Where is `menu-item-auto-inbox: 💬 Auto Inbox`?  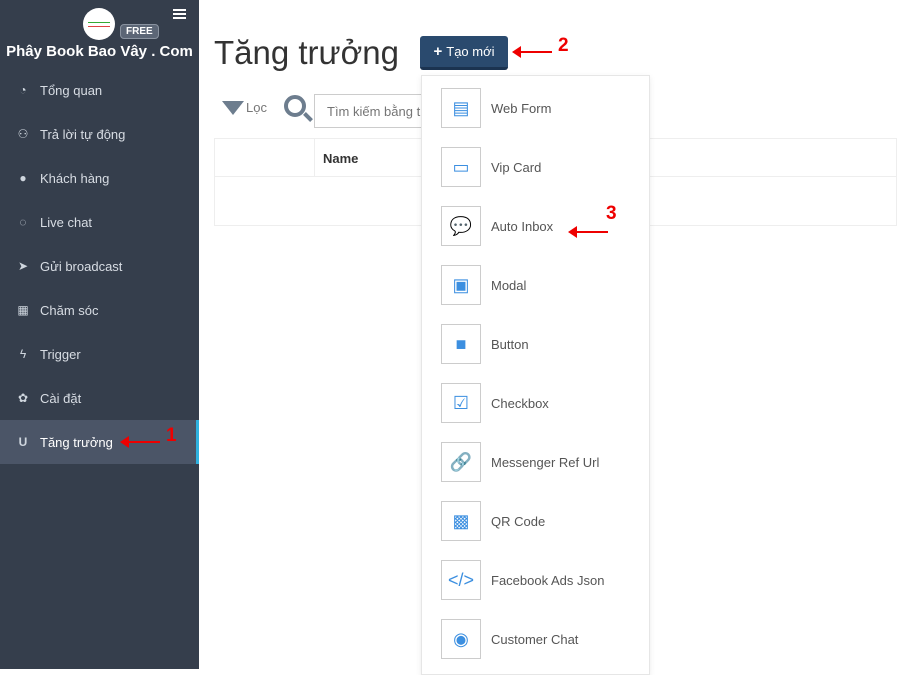
menu-item-auto-inbox: 💬 Auto Inbox is located at coordinates (497, 226).